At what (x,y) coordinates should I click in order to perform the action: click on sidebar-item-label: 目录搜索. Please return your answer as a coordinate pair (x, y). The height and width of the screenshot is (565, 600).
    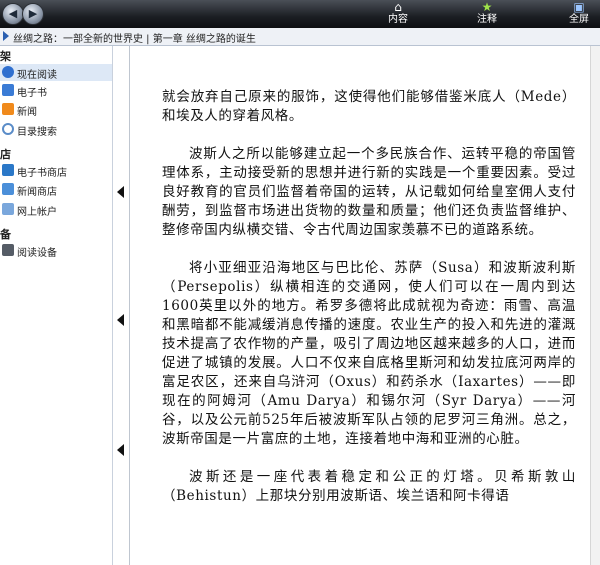
    Looking at the image, I should click on (37, 132).